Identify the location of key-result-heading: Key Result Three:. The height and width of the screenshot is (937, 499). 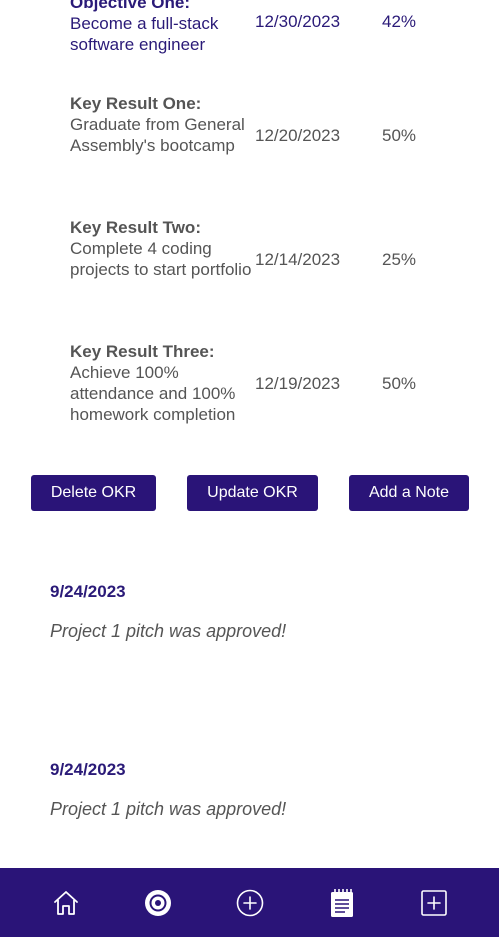
(142, 351).